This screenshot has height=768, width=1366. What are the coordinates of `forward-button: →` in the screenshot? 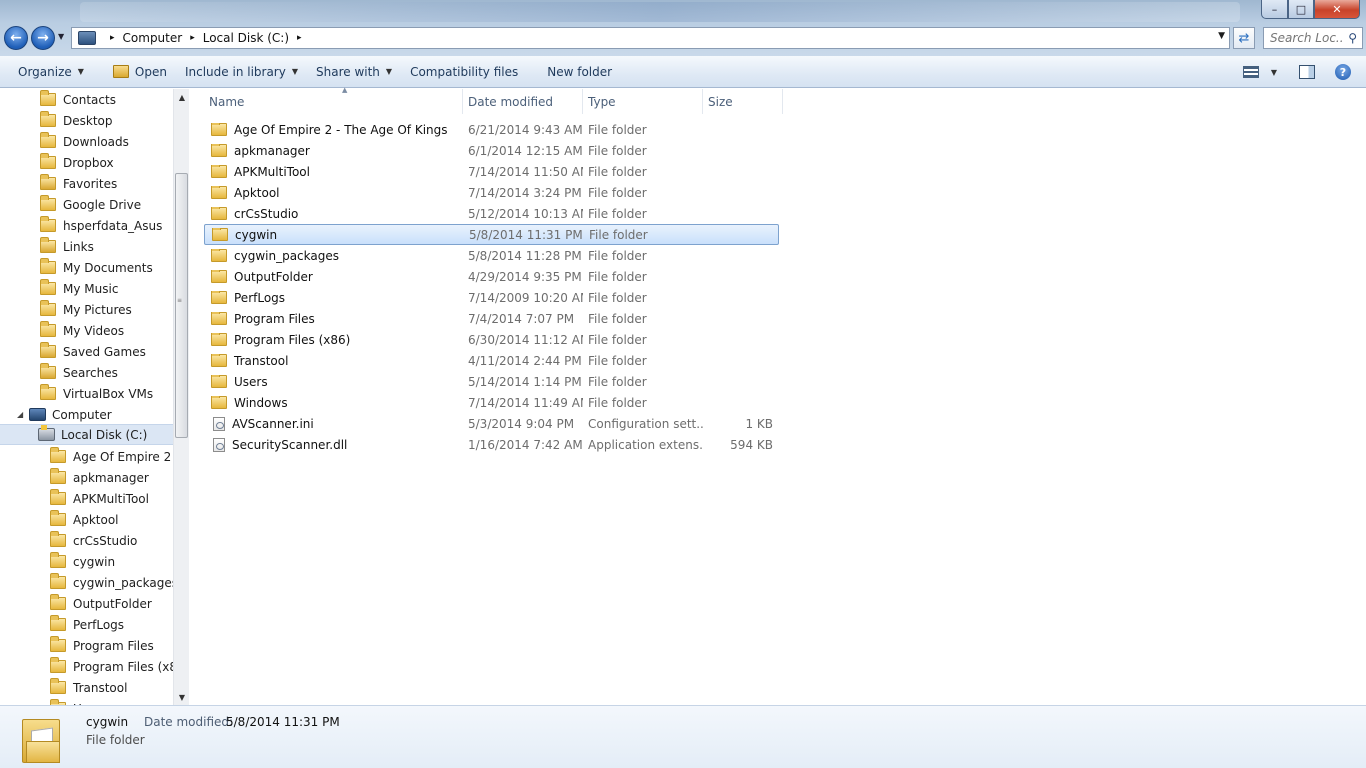 It's located at (43, 38).